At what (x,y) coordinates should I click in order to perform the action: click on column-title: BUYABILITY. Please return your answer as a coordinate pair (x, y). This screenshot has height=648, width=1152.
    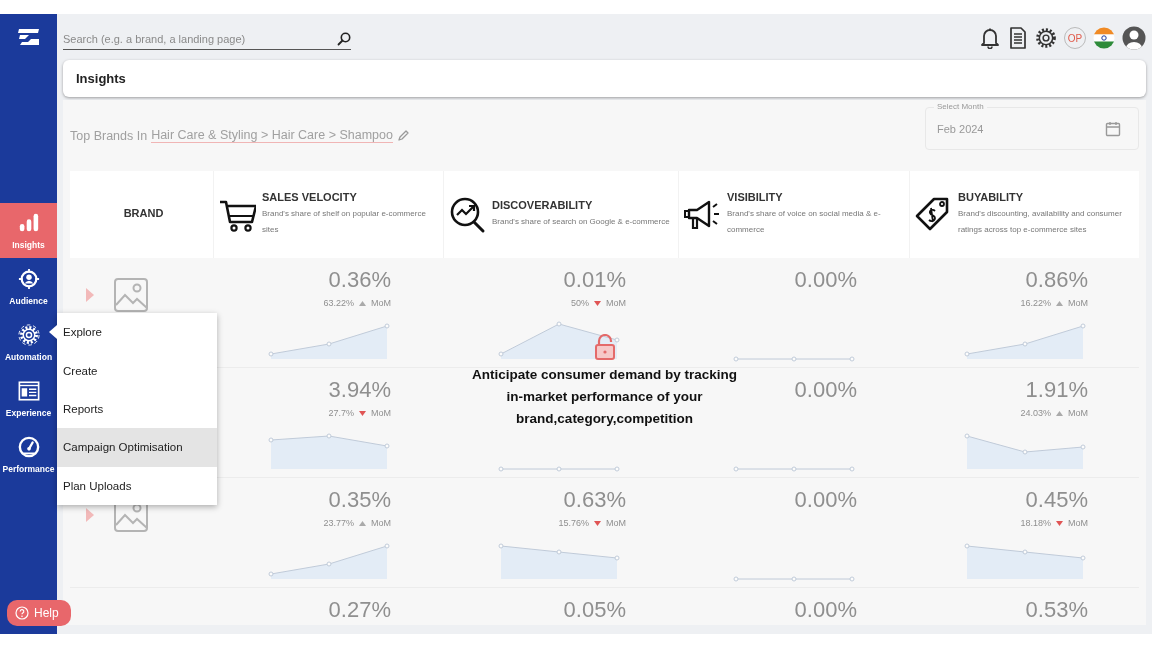
    Looking at the image, I should click on (991, 197).